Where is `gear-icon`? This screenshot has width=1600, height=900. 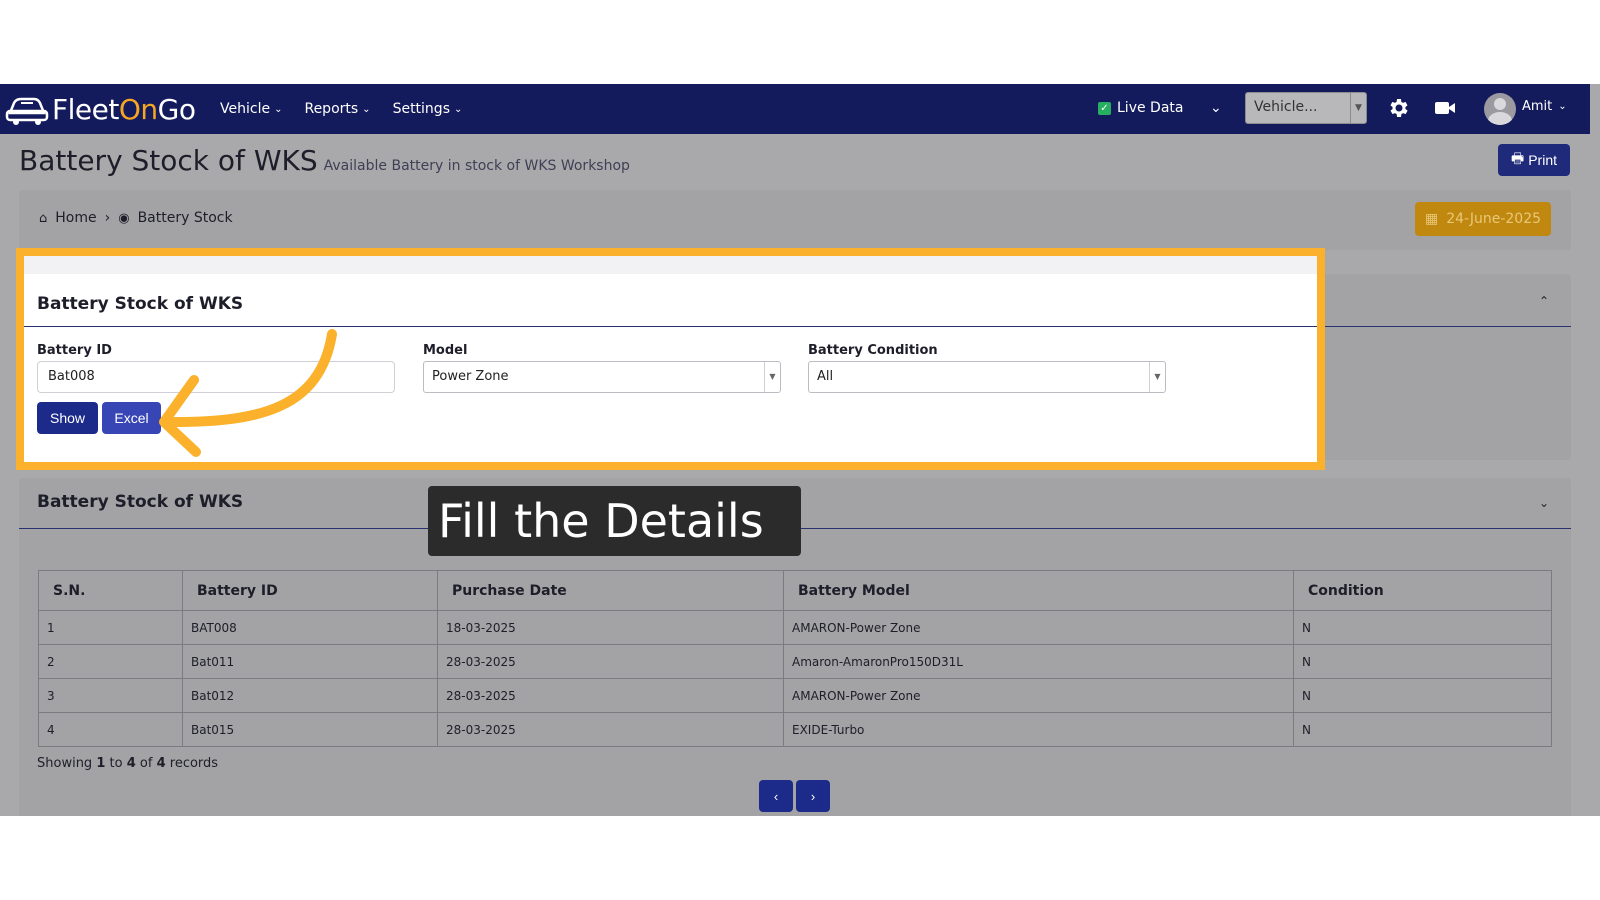 gear-icon is located at coordinates (1398, 108).